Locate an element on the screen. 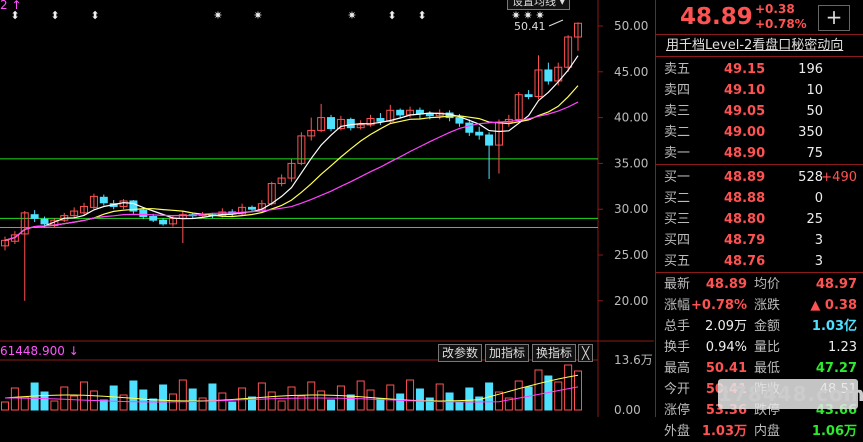 The width and height of the screenshot is (863, 442). price-change: +0.38 +0.78% is located at coordinates (781, 17).